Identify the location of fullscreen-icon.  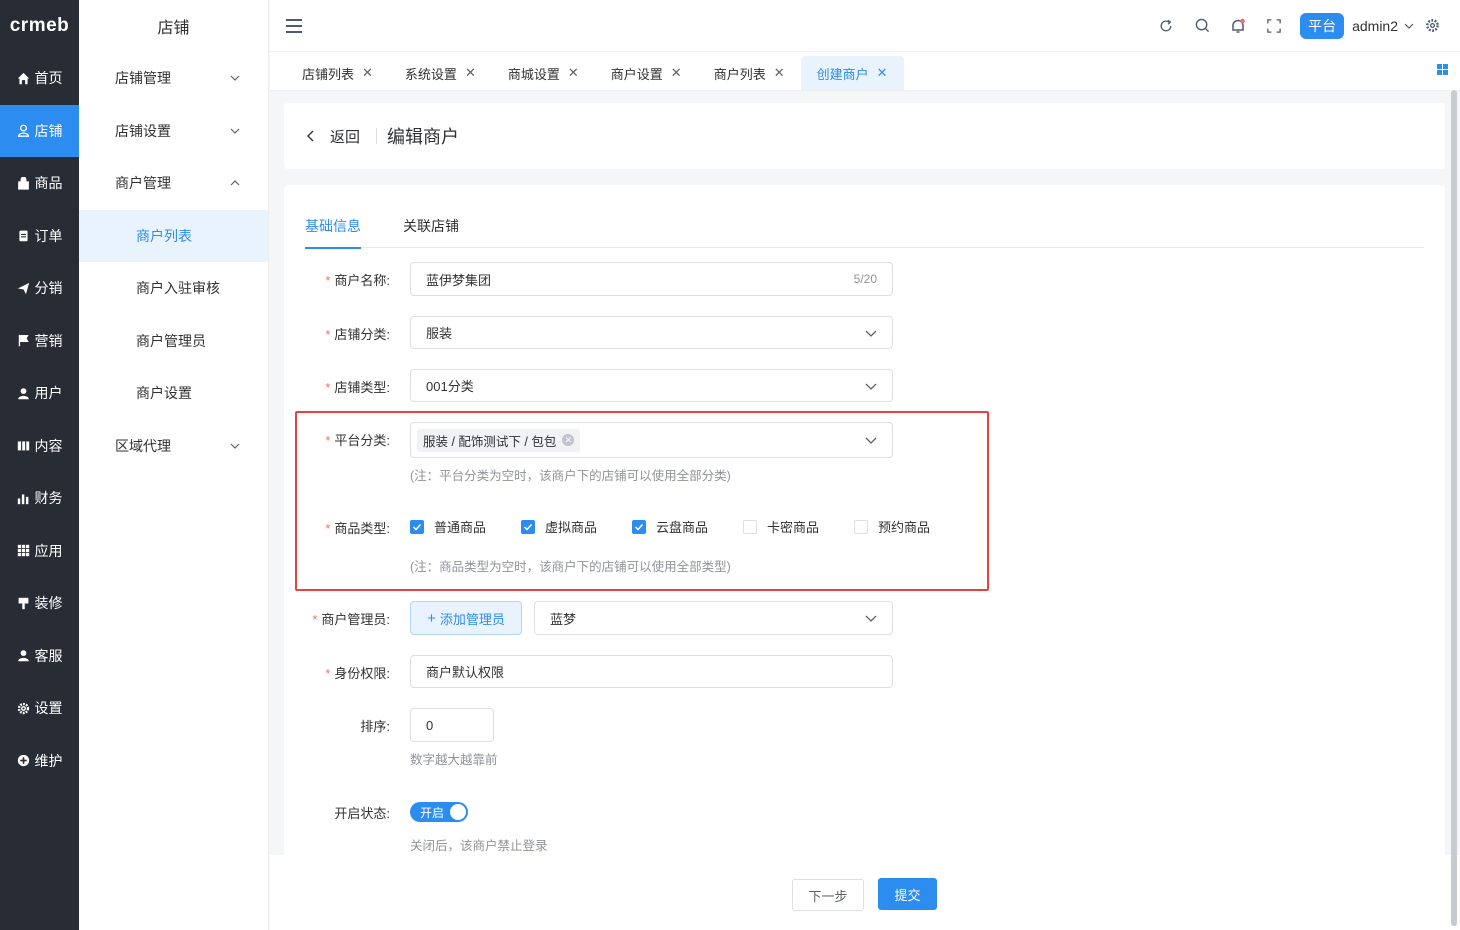
(1274, 26).